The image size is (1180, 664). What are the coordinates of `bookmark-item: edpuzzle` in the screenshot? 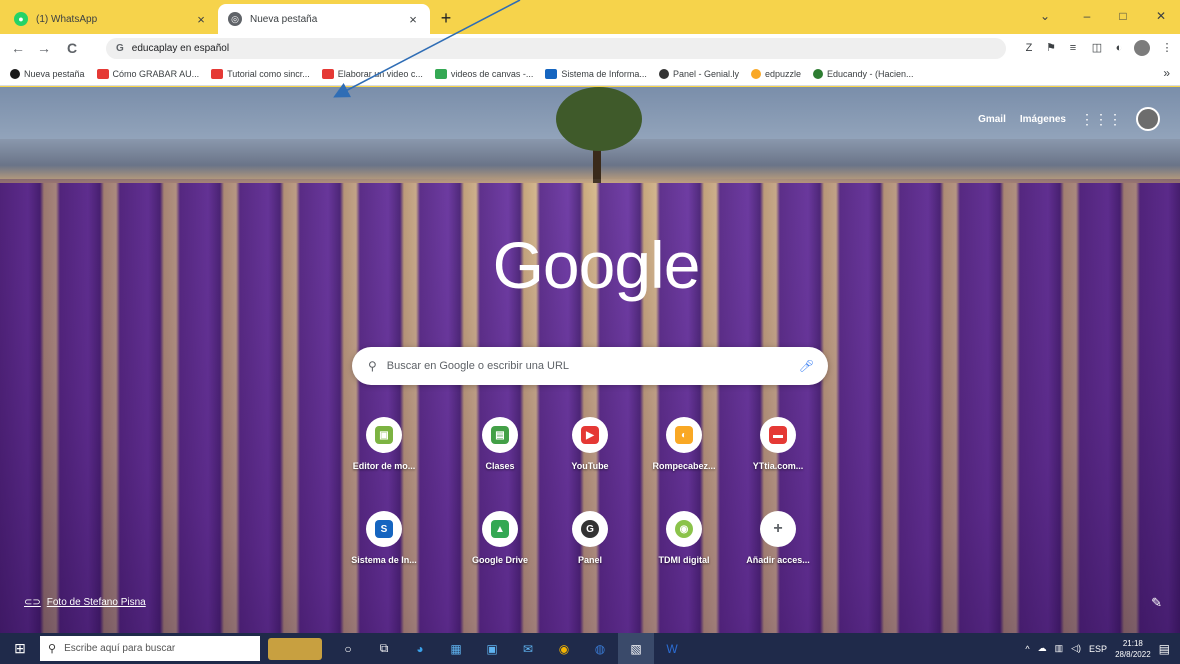 It's located at (775, 73).